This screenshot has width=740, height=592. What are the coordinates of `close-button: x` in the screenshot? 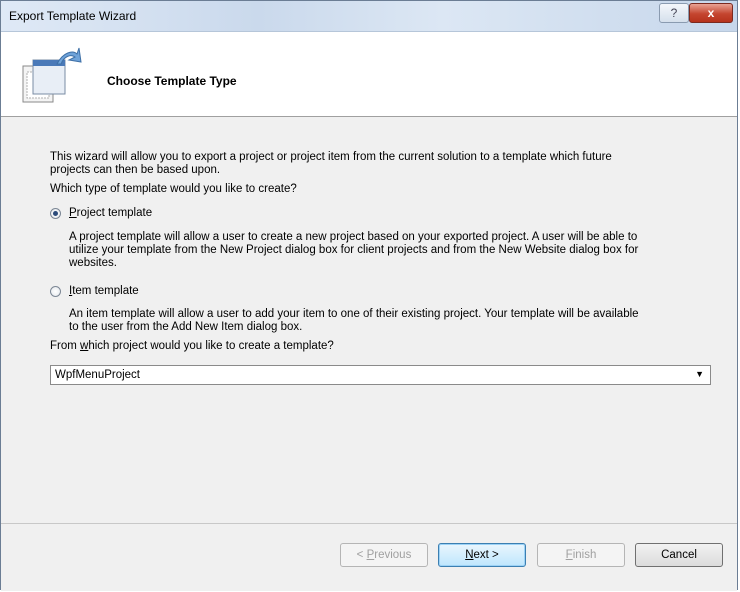 It's located at (711, 13).